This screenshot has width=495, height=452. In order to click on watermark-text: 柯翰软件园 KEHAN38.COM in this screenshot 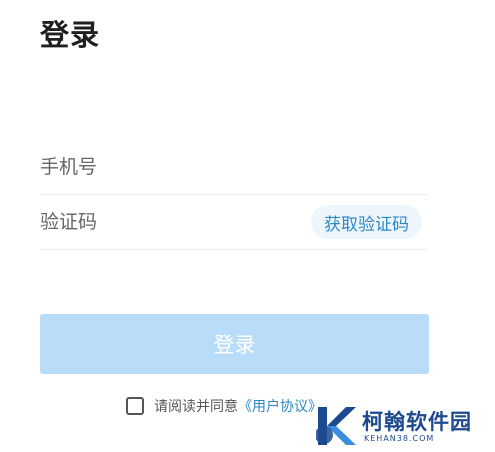, I will do `click(417, 426)`.